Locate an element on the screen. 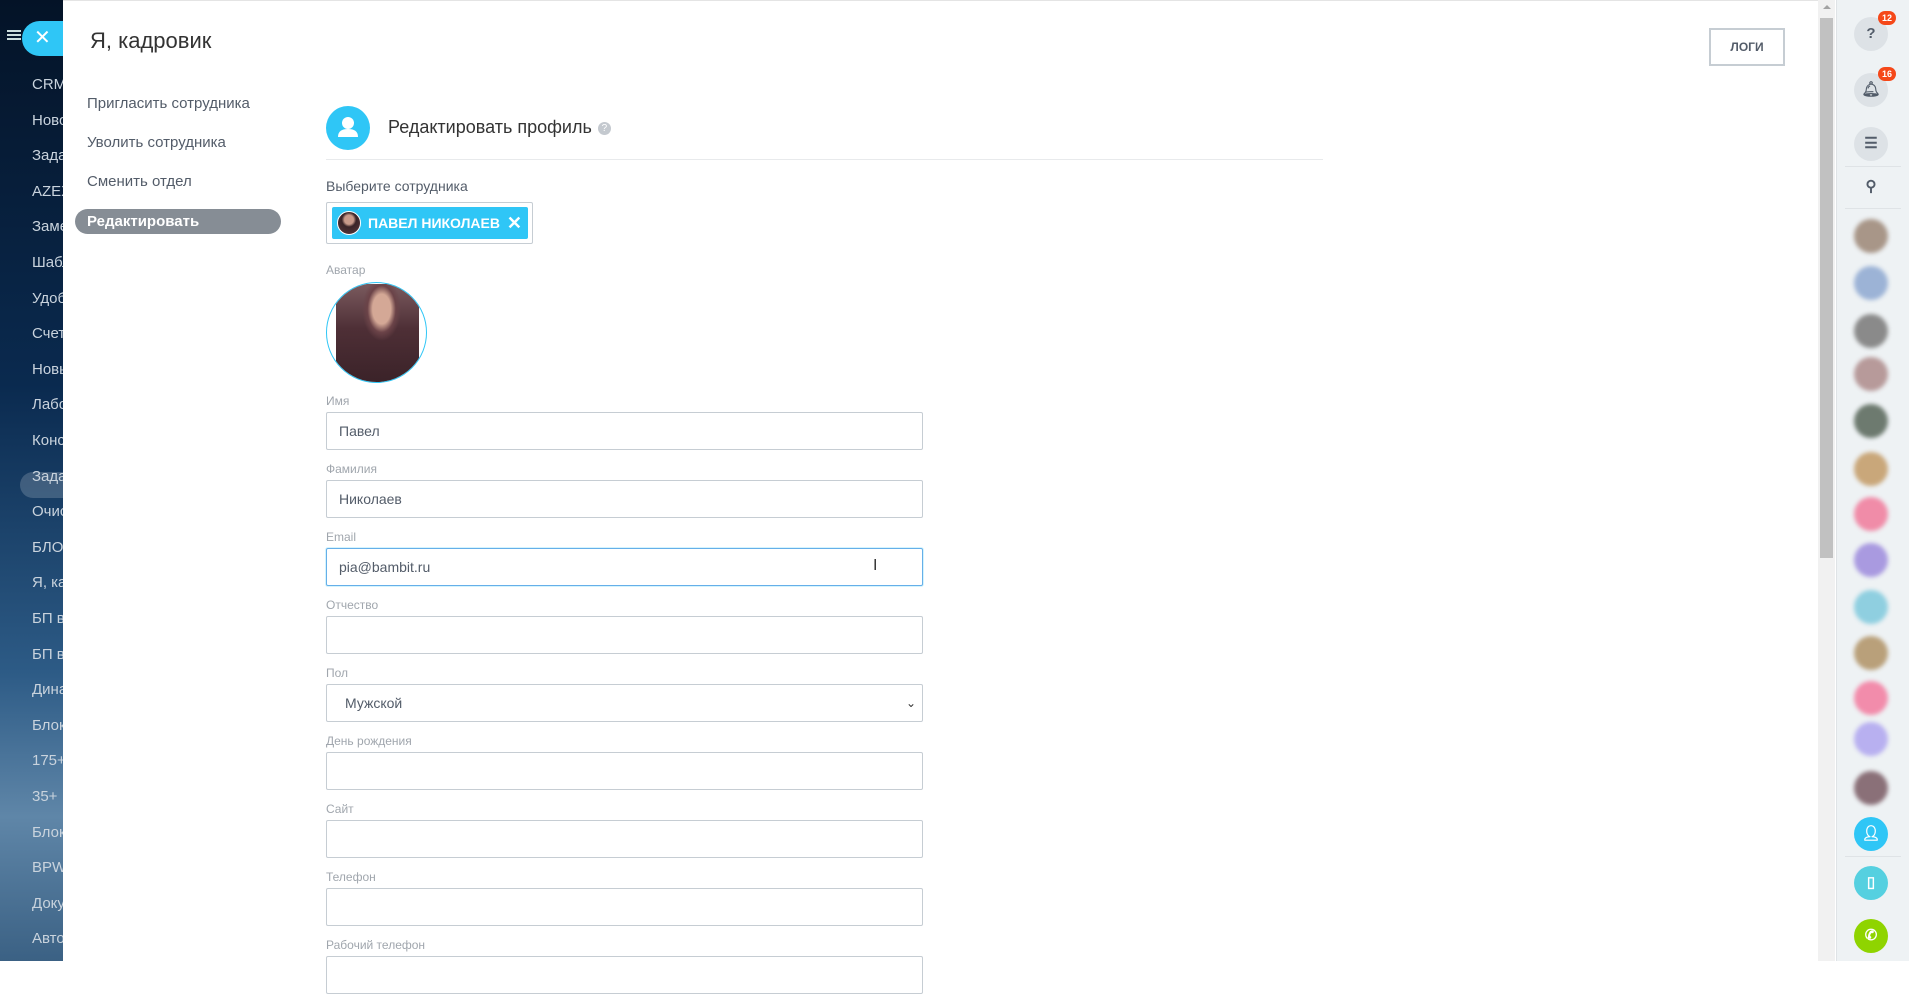  notifications-badge: 16 is located at coordinates (1887, 74).